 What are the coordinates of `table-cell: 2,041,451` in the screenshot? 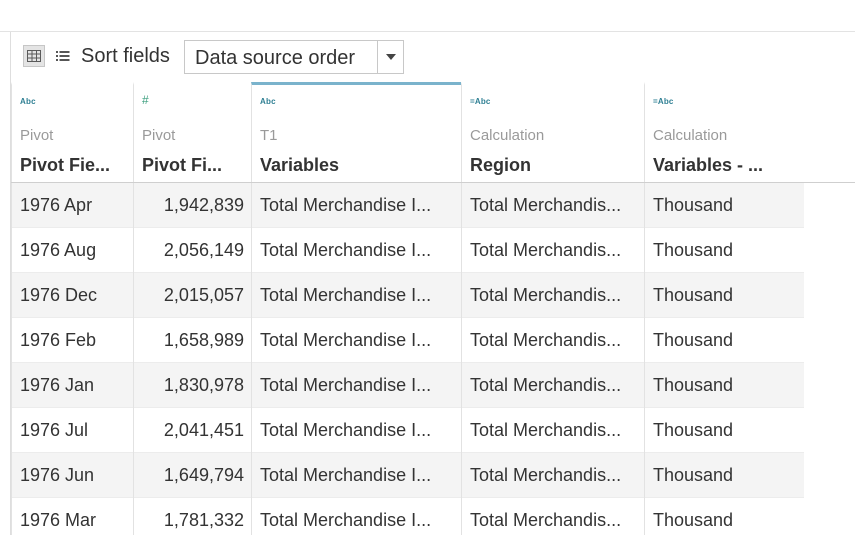 It's located at (192, 430).